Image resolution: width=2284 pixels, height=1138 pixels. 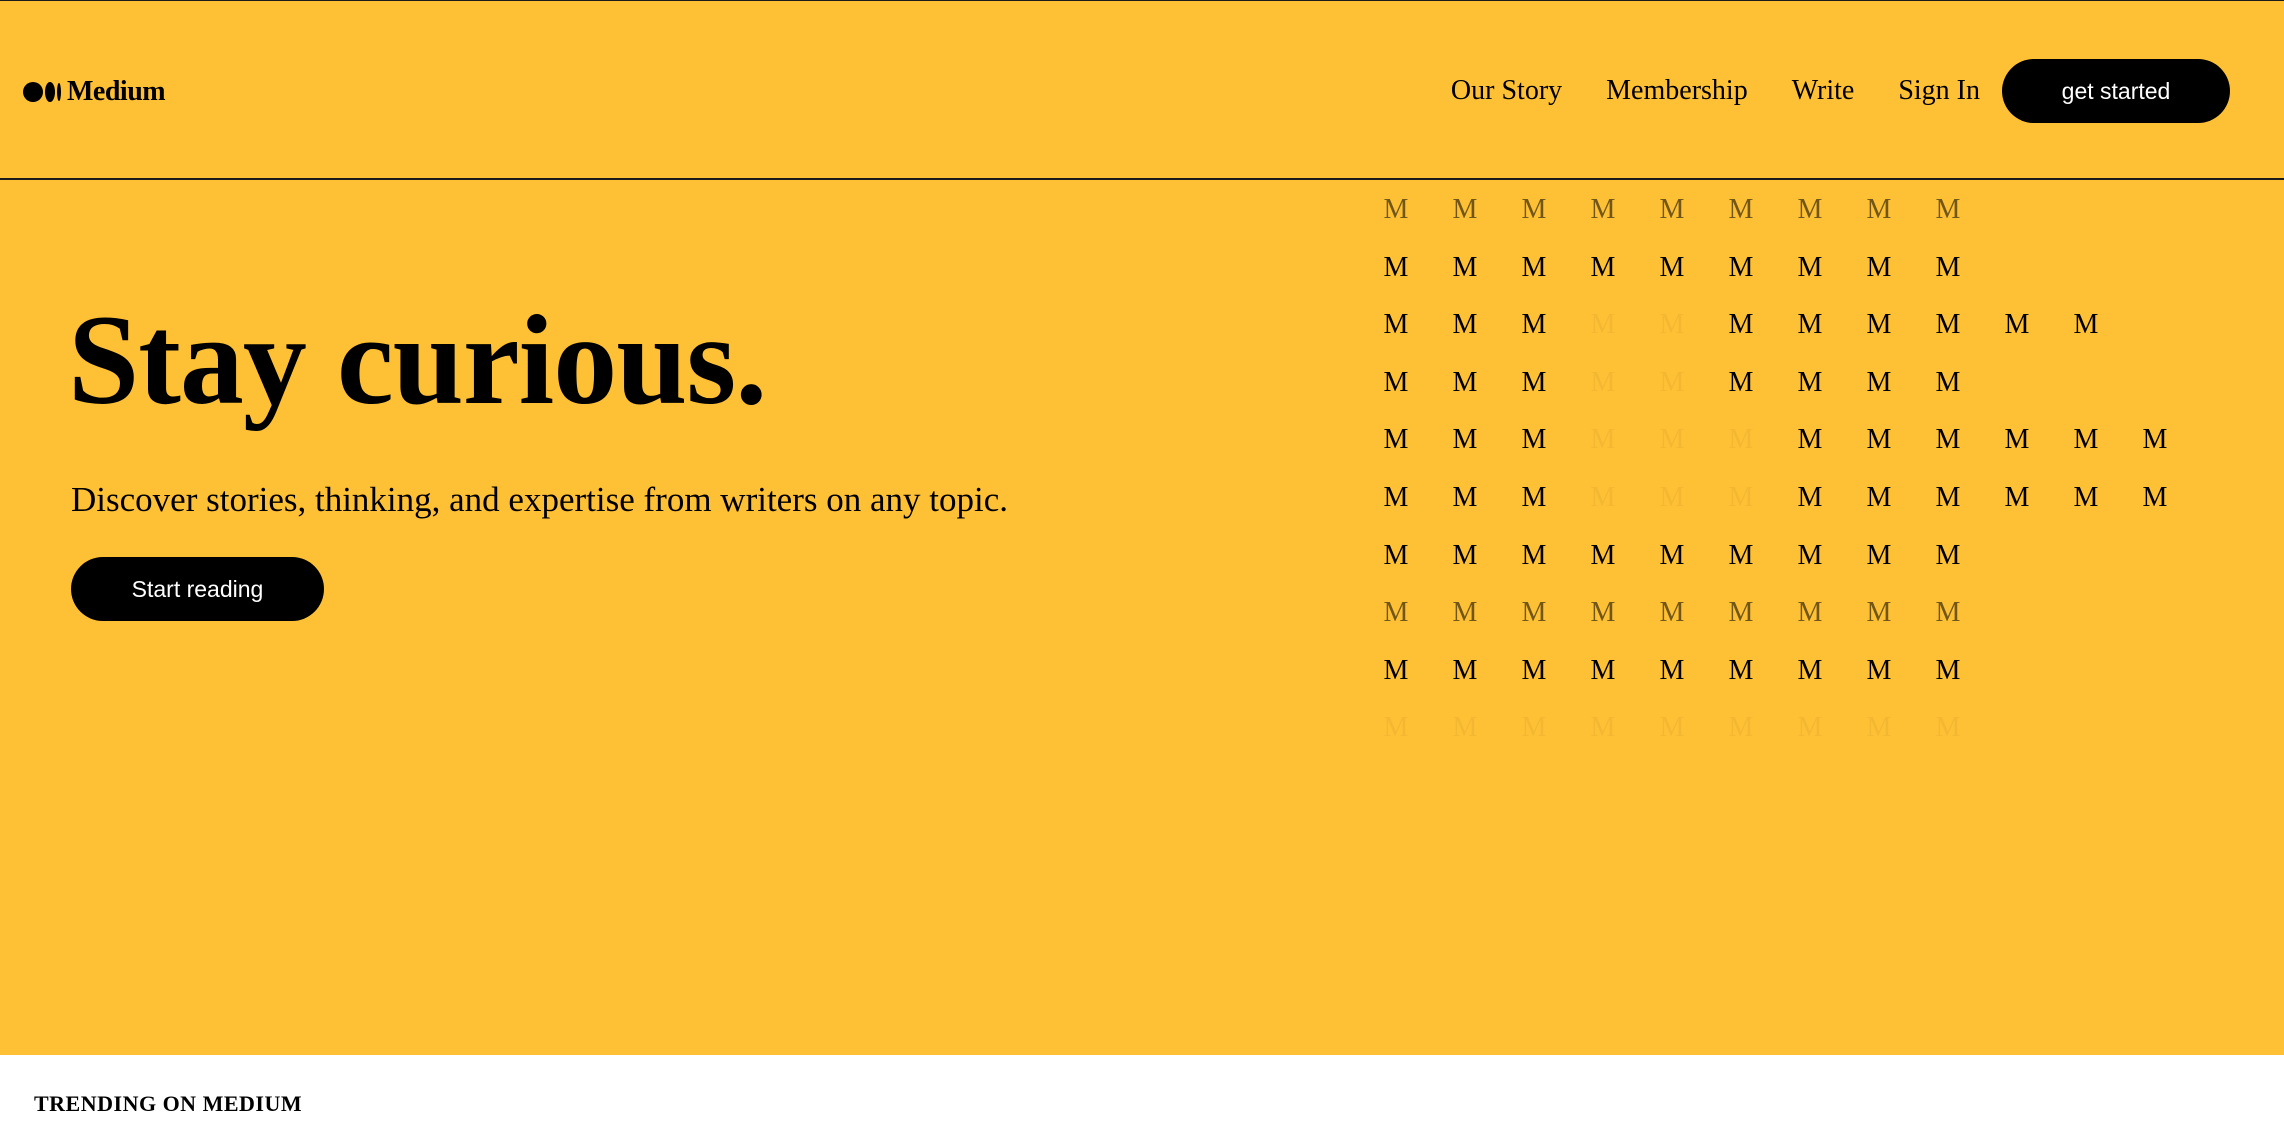 What do you see at coordinates (2116, 91) in the screenshot?
I see `get-started-button: get started` at bounding box center [2116, 91].